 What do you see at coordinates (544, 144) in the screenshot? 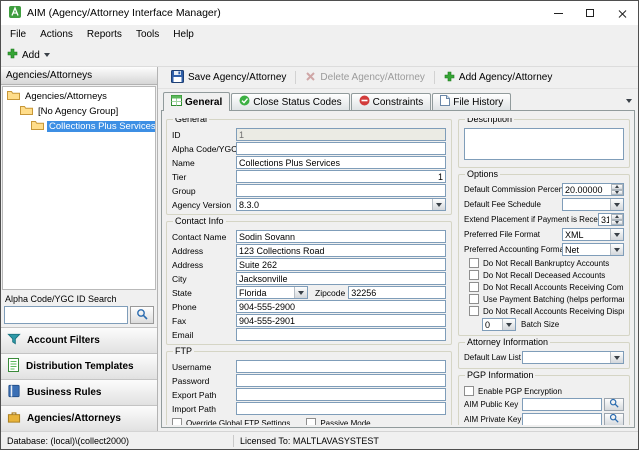
I see `description-textarea` at bounding box center [544, 144].